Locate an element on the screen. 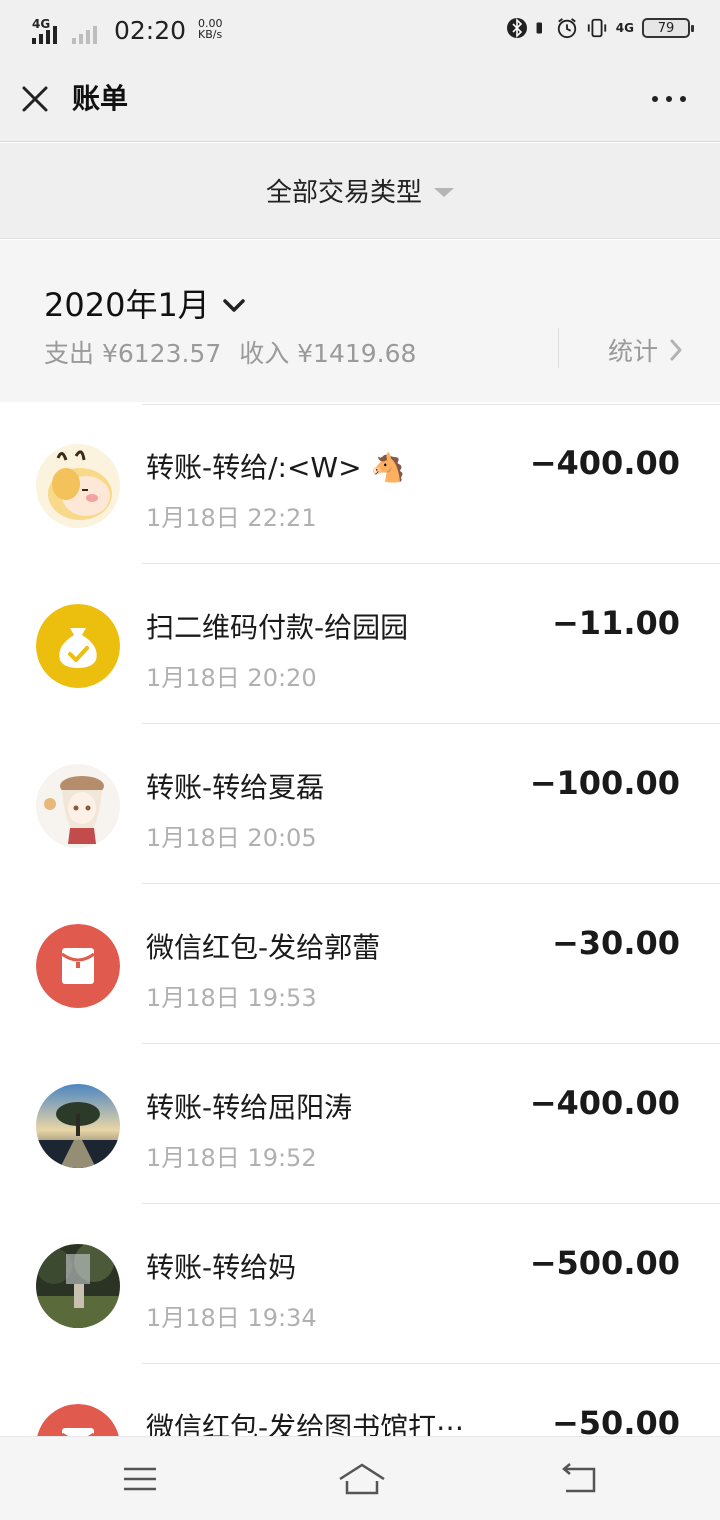  bluetooth-icon is located at coordinates (516, 28).